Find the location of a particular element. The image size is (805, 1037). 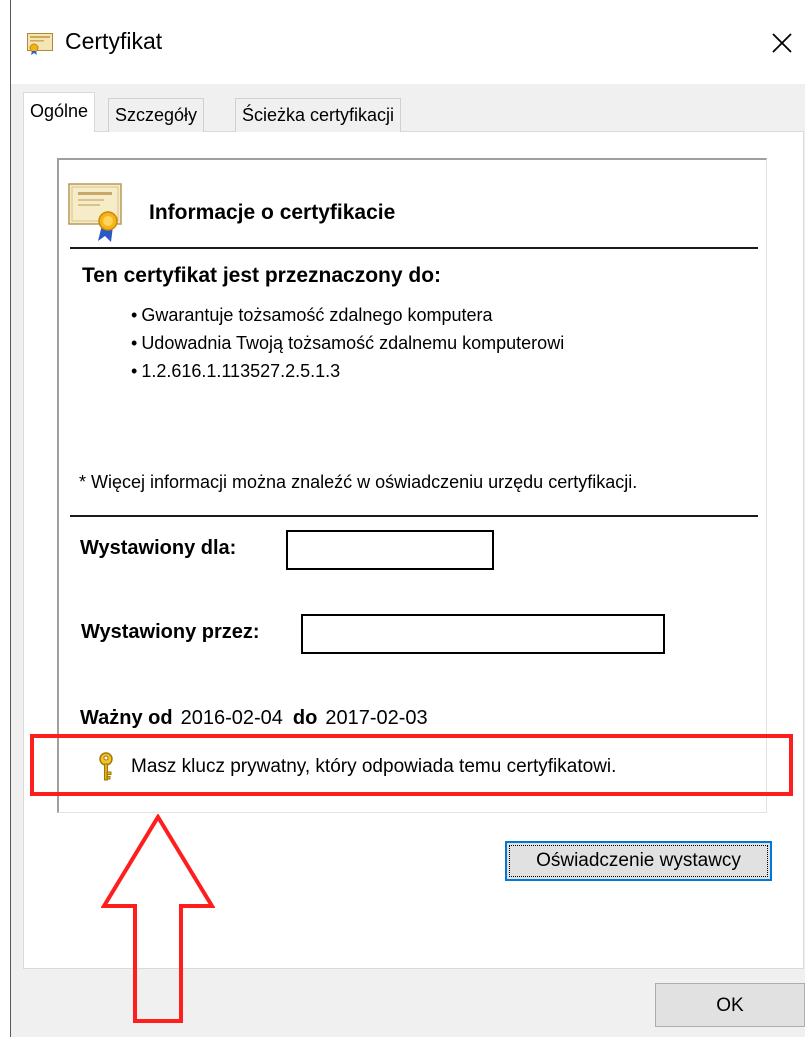

window-title: Certyfikat is located at coordinates (114, 41).